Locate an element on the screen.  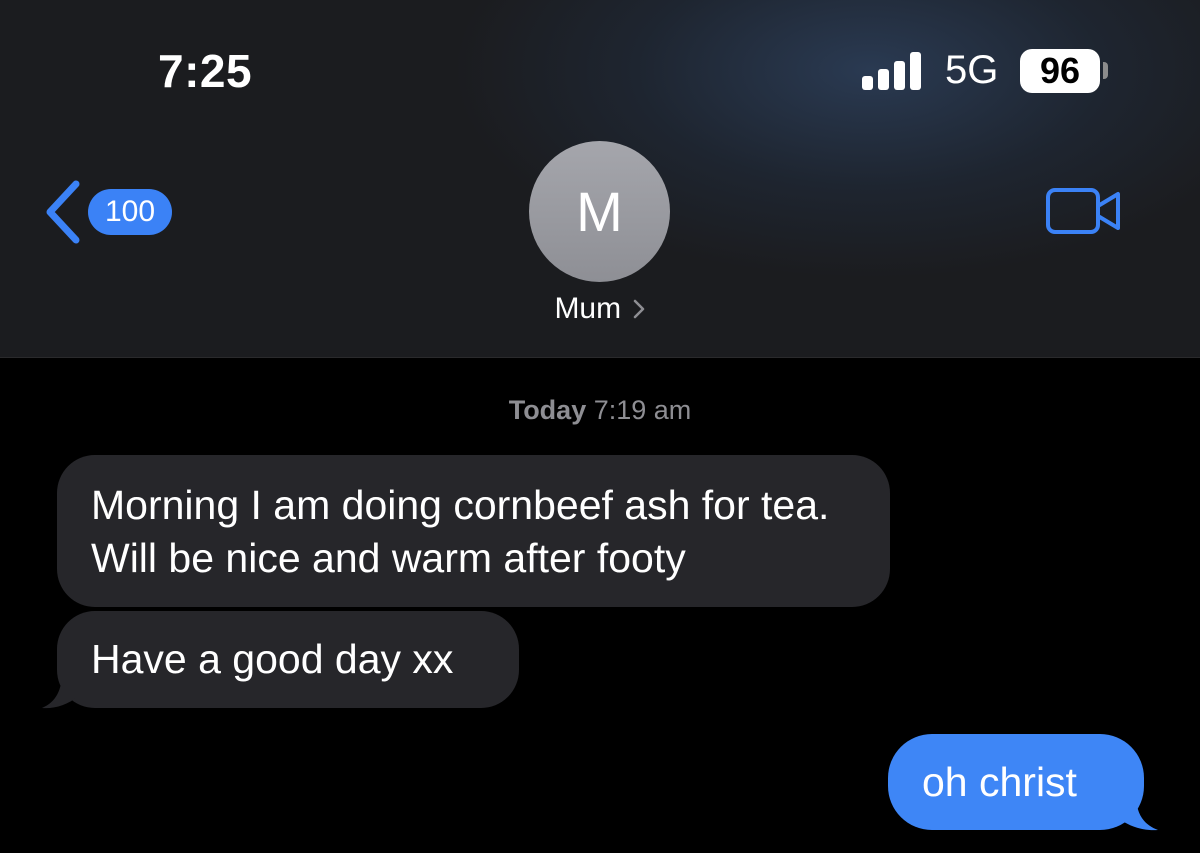
outgoing-message-bubble: oh christ is located at coordinates (1016, 782).